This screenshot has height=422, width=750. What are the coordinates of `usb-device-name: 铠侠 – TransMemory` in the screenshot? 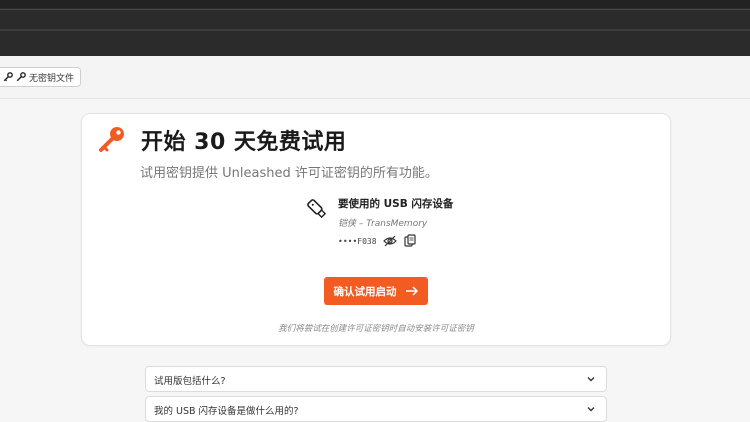 It's located at (383, 224).